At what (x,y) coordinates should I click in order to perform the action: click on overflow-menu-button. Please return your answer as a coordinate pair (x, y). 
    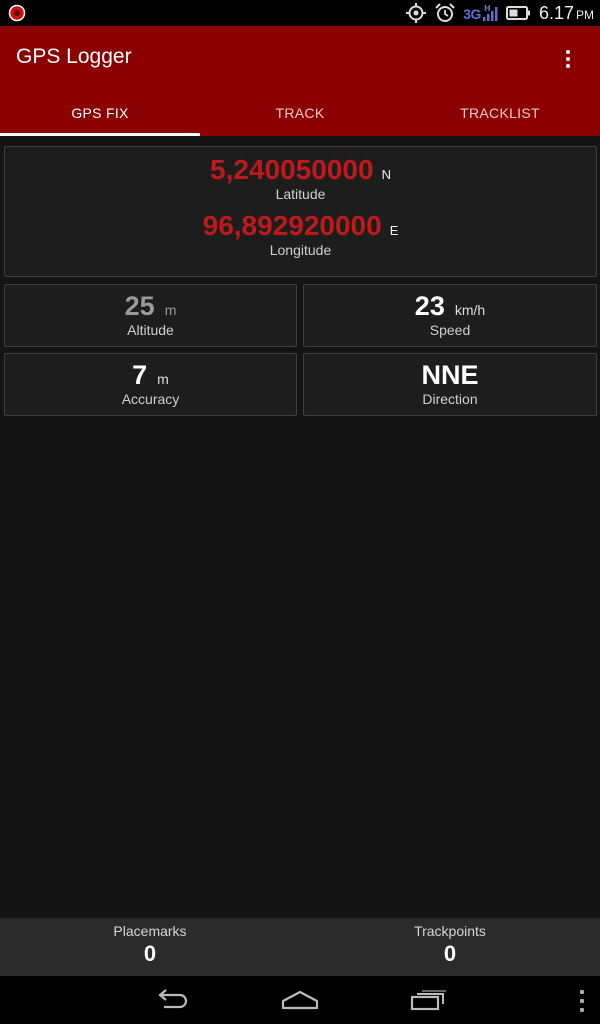
    Looking at the image, I should click on (568, 59).